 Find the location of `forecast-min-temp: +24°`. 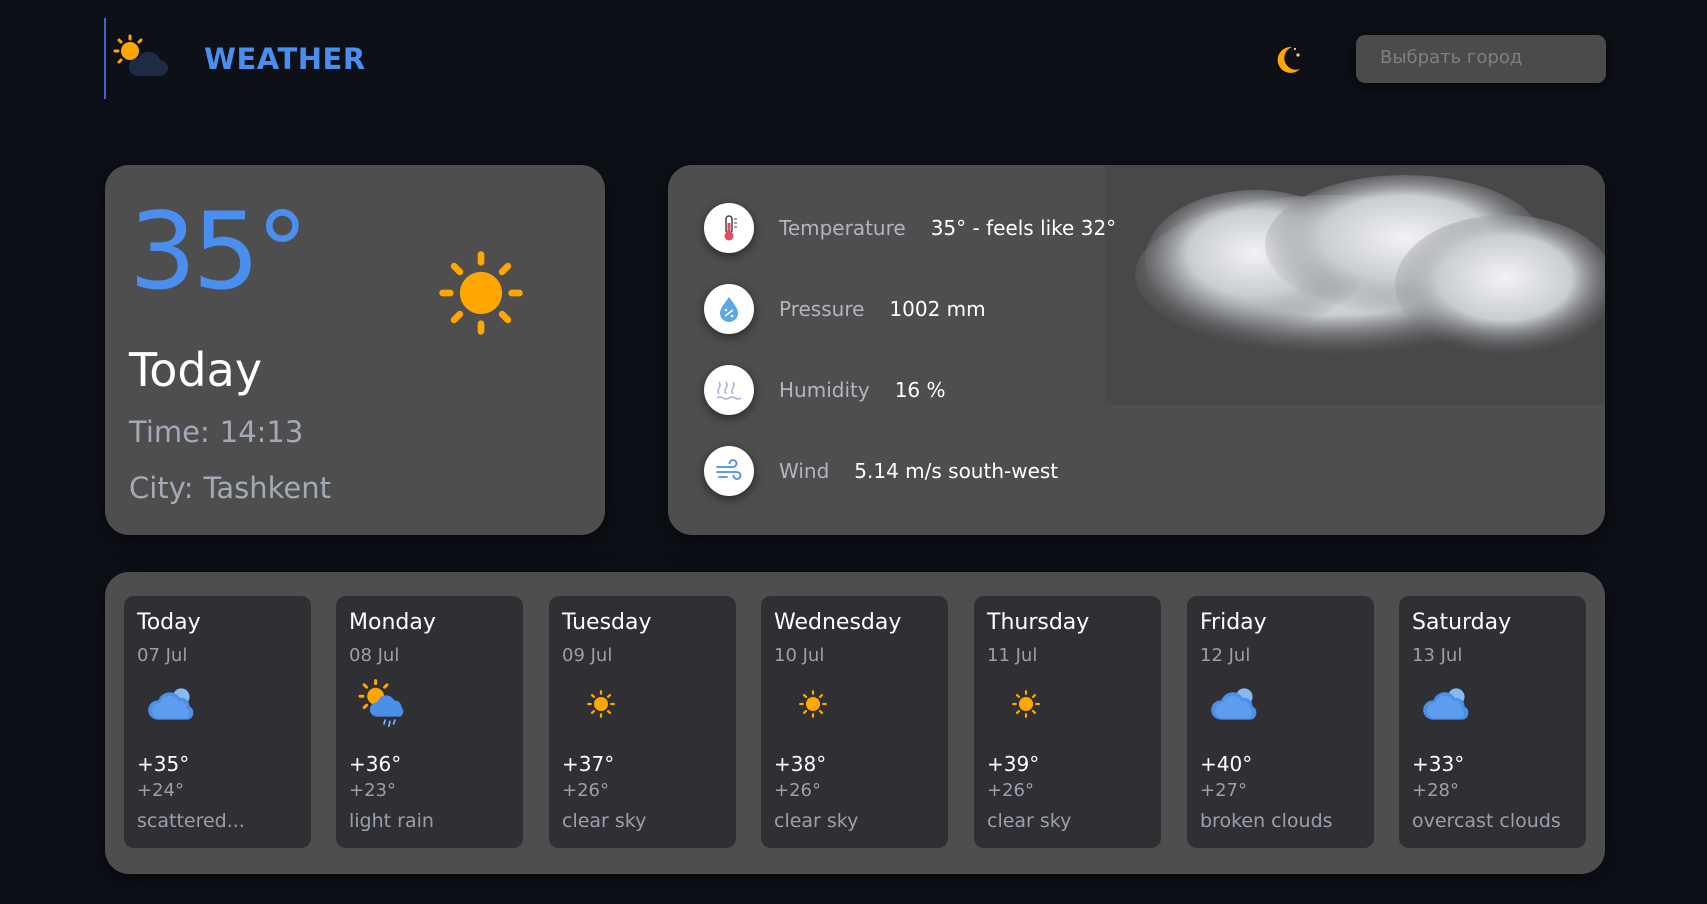

forecast-min-temp: +24° is located at coordinates (160, 790).